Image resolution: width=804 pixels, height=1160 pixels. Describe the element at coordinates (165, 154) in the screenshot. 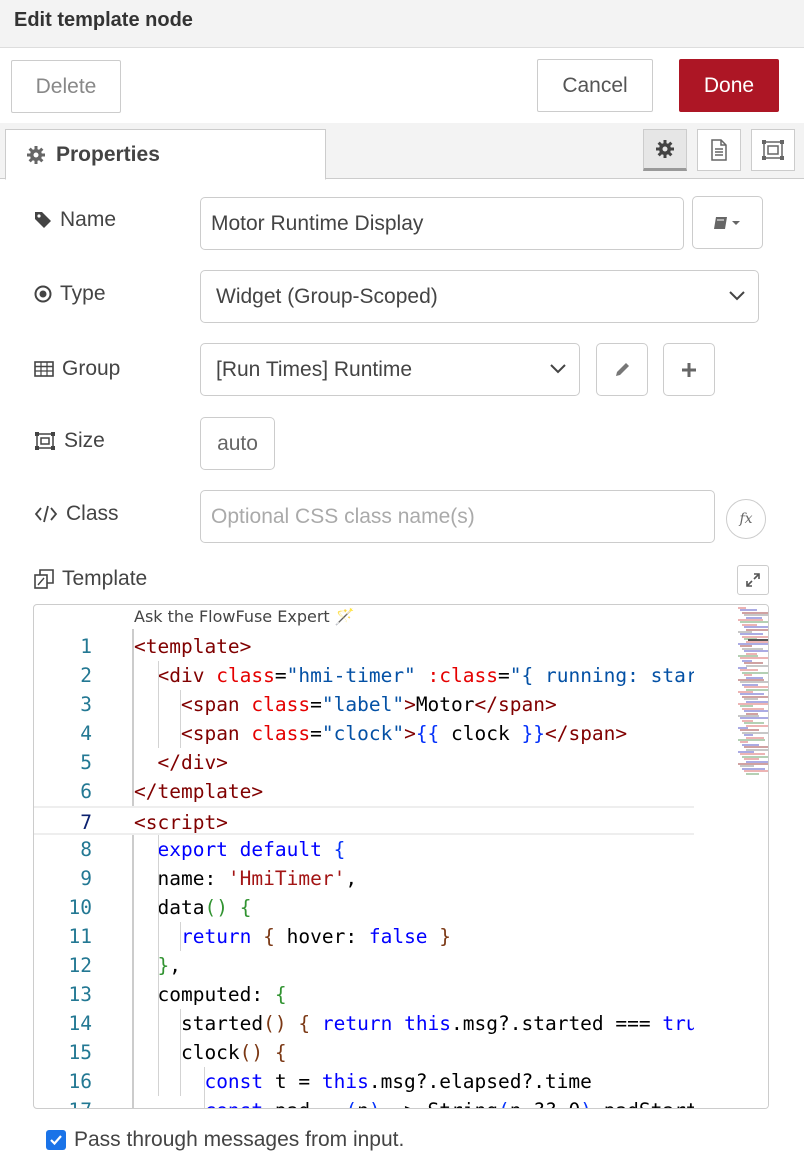

I see `tab-properties: Properties` at that location.